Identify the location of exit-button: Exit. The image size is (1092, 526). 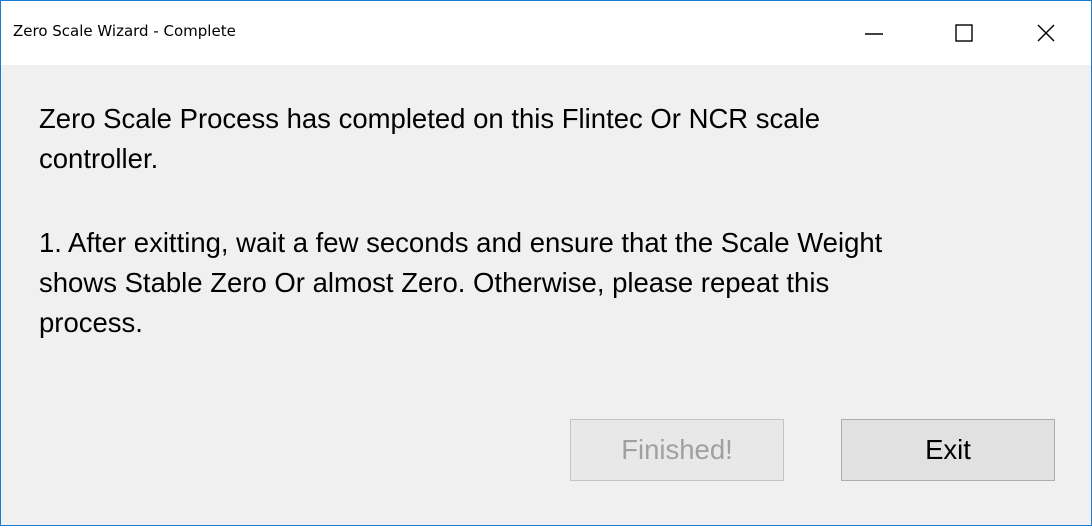
(948, 450).